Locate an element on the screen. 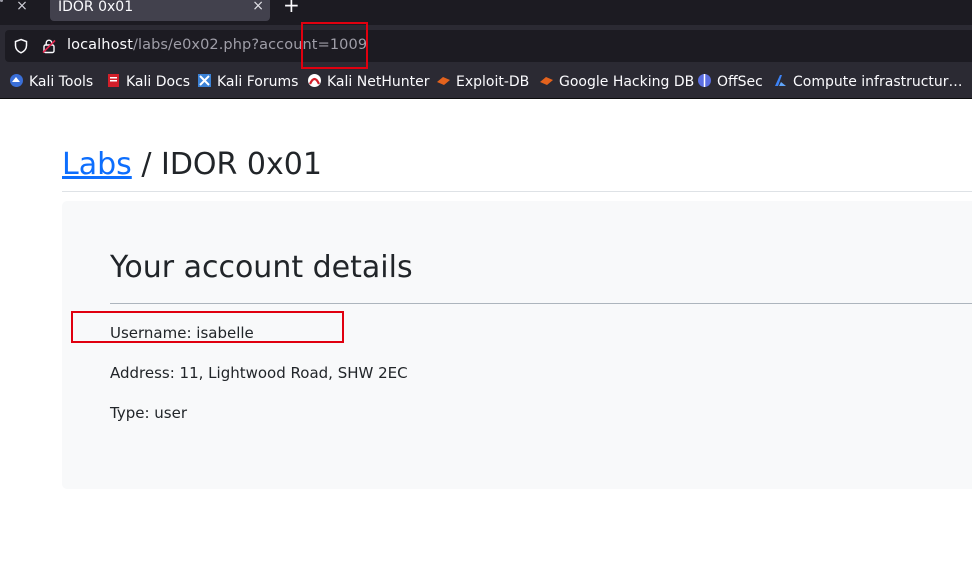  bookmark-offsec: OffSec is located at coordinates (730, 82).